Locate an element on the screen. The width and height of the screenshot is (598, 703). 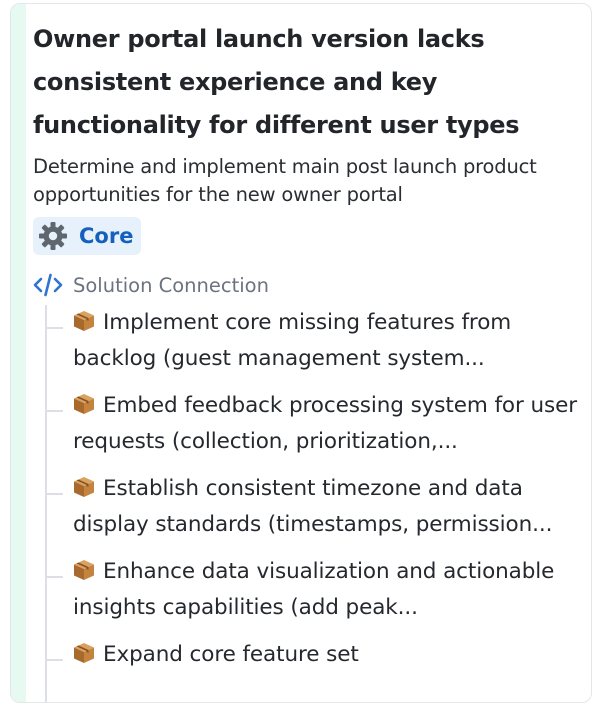
gear-icon is located at coordinates (53, 236).